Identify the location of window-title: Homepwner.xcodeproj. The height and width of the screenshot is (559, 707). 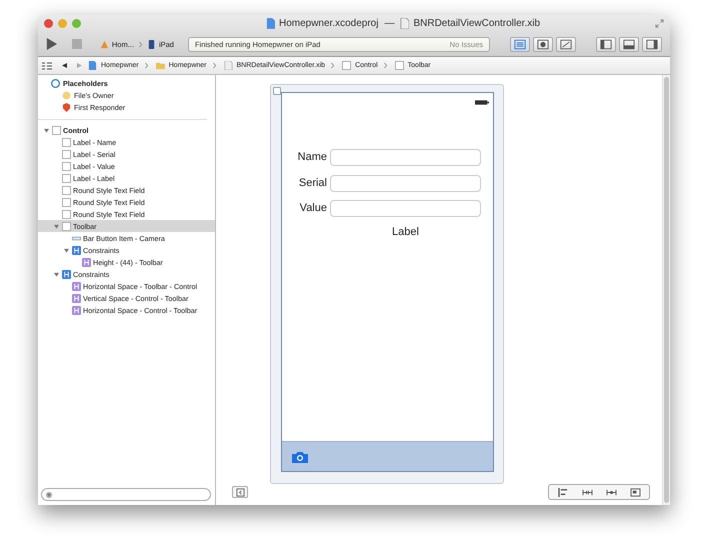
(328, 23).